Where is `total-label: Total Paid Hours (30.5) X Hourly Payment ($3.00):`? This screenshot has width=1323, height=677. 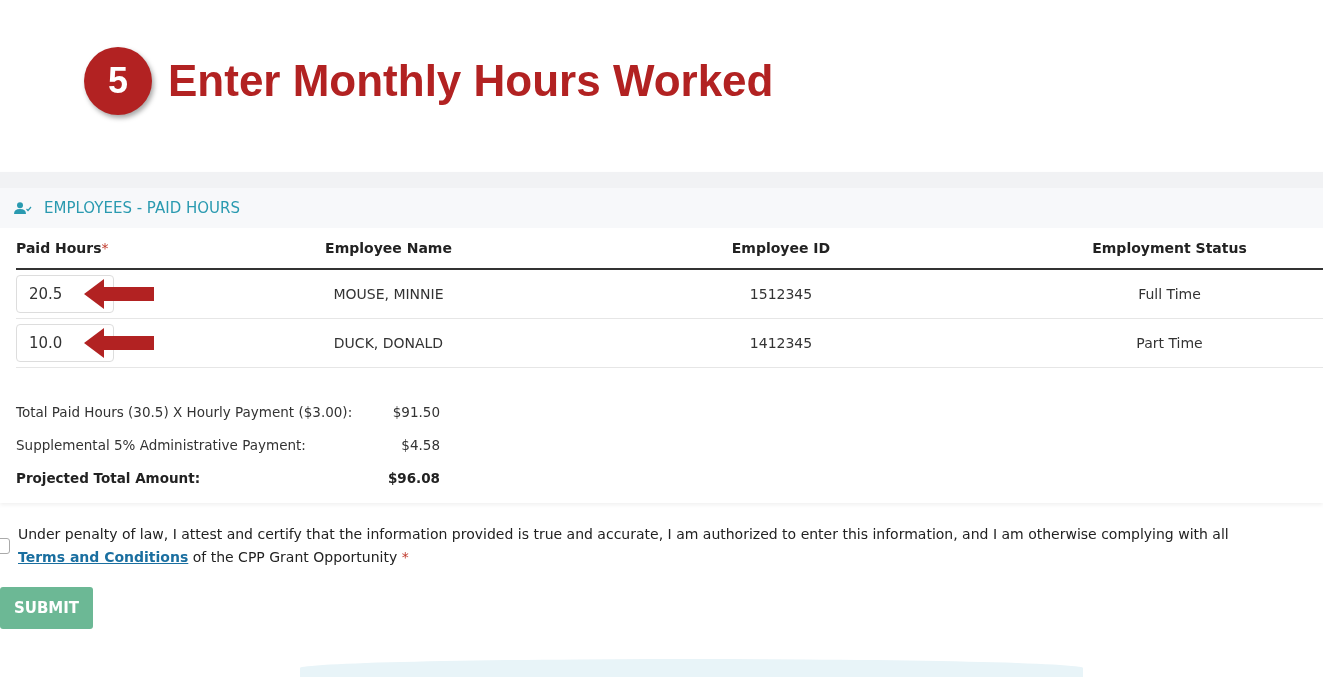
total-label: Total Paid Hours (30.5) X Hourly Payment ($3.00): is located at coordinates (185, 411).